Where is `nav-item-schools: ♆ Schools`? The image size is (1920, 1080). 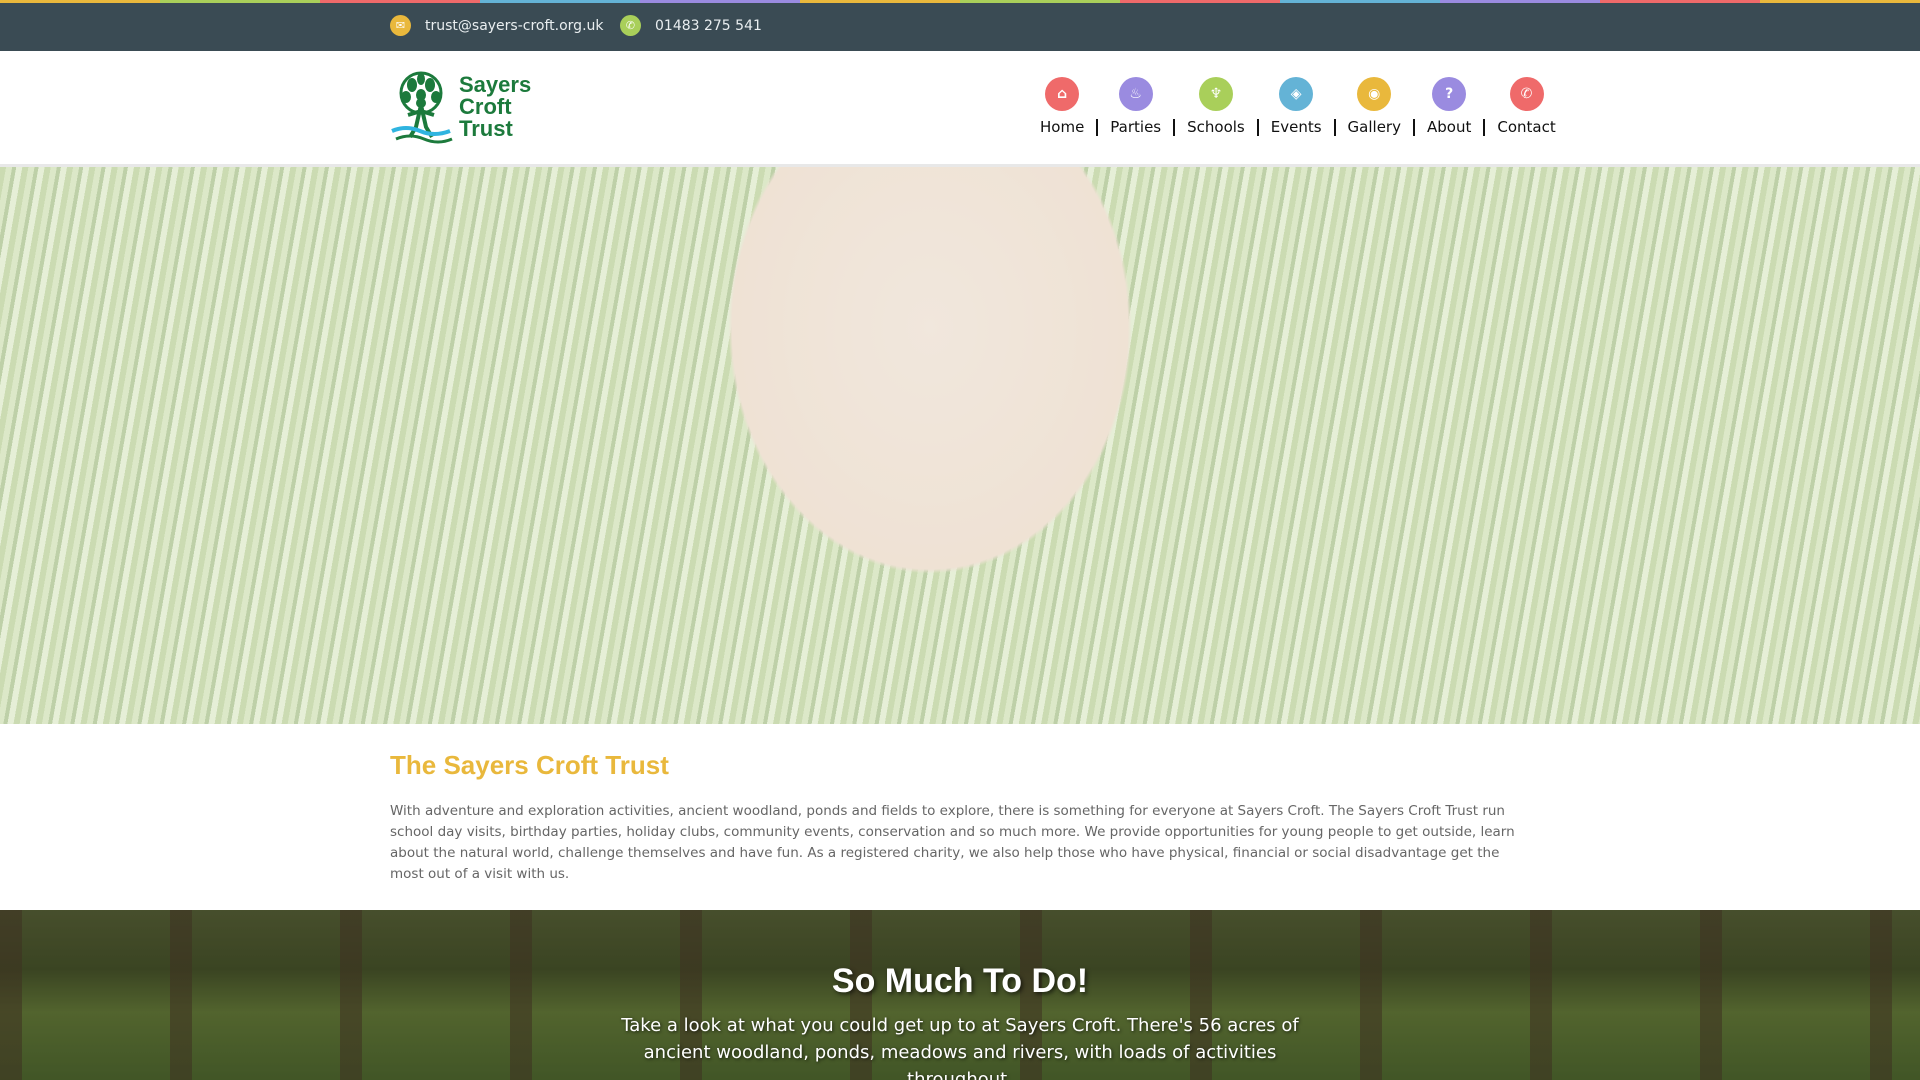
nav-item-schools: ♆ Schools is located at coordinates (1216, 106).